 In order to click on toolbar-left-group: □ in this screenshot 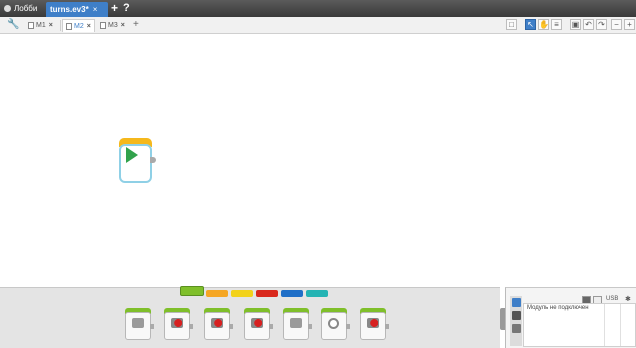, I will do `click(511, 25)`.